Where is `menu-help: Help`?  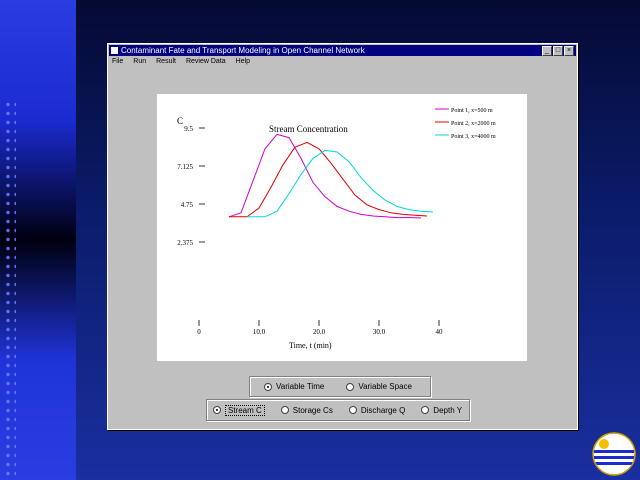
menu-help: Help is located at coordinates (243, 62).